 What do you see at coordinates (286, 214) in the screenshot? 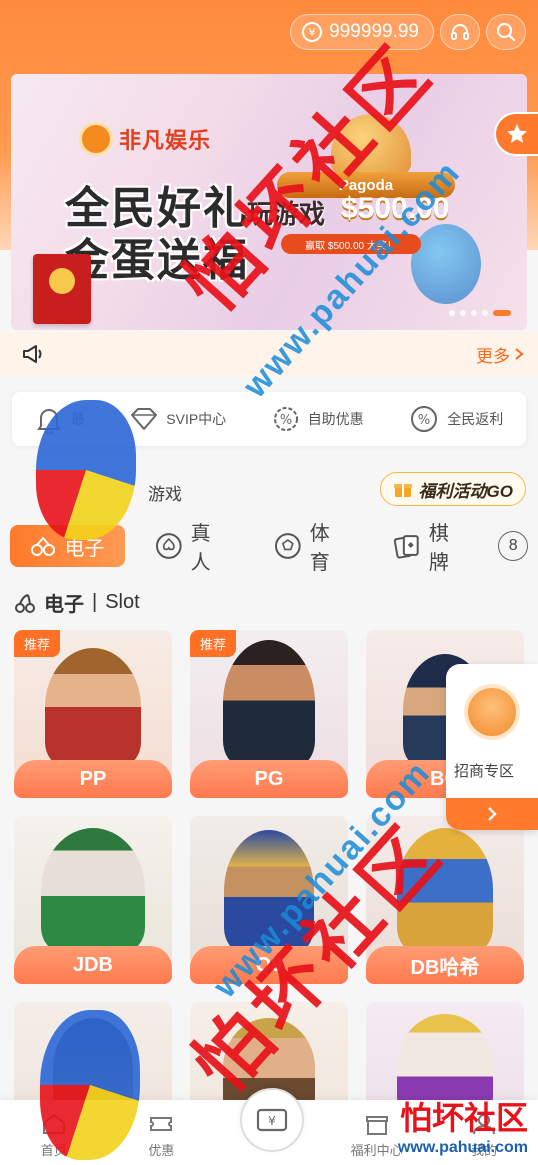
I see `banner-promo-play: 玩游戏` at bounding box center [286, 214].